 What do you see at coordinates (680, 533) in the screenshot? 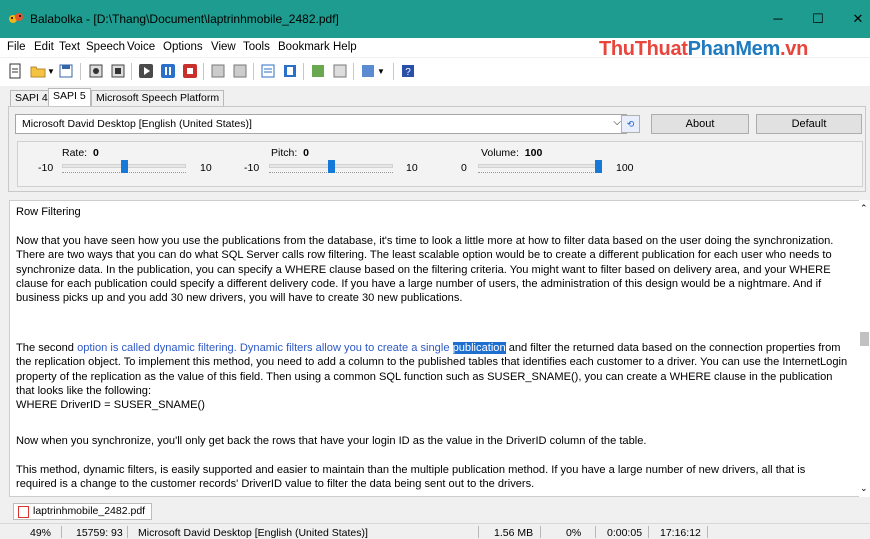
I see `status-clock: 17:16:12` at bounding box center [680, 533].